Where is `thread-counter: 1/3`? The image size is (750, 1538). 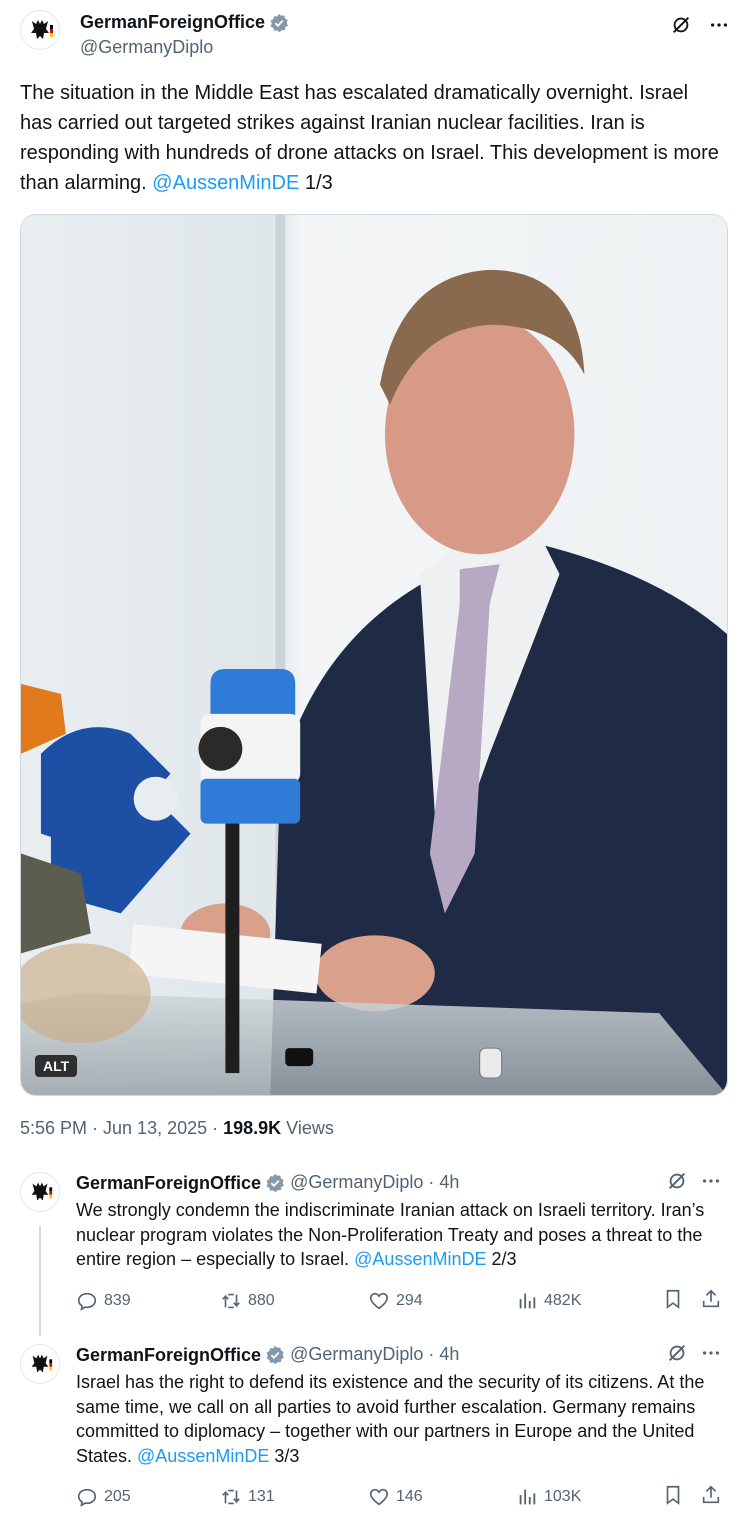
thread-counter: 1/3 is located at coordinates (316, 183).